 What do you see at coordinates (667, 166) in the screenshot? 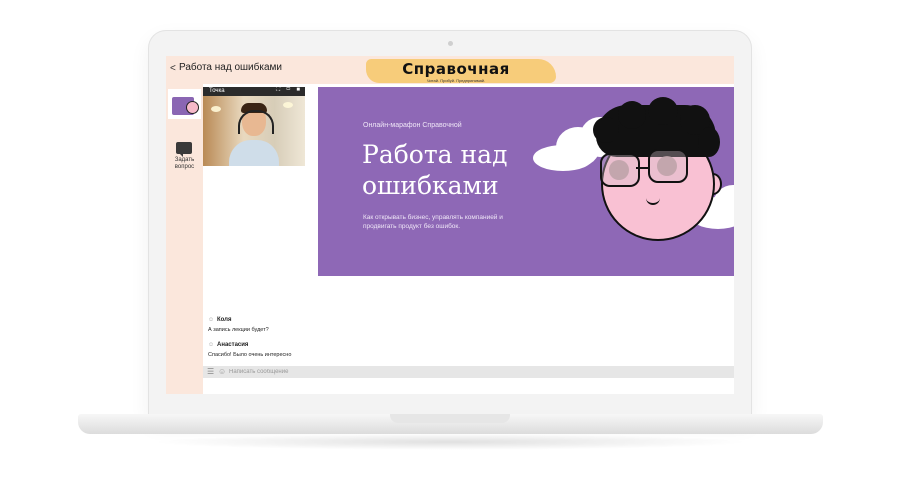
I see `eye-right` at bounding box center [667, 166].